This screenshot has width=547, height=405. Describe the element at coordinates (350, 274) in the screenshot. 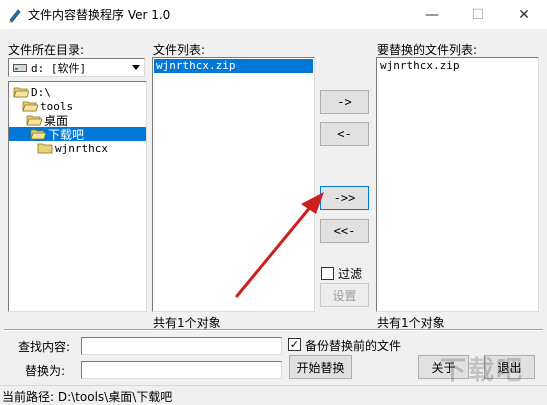

I see `filter-label: 过滤` at that location.